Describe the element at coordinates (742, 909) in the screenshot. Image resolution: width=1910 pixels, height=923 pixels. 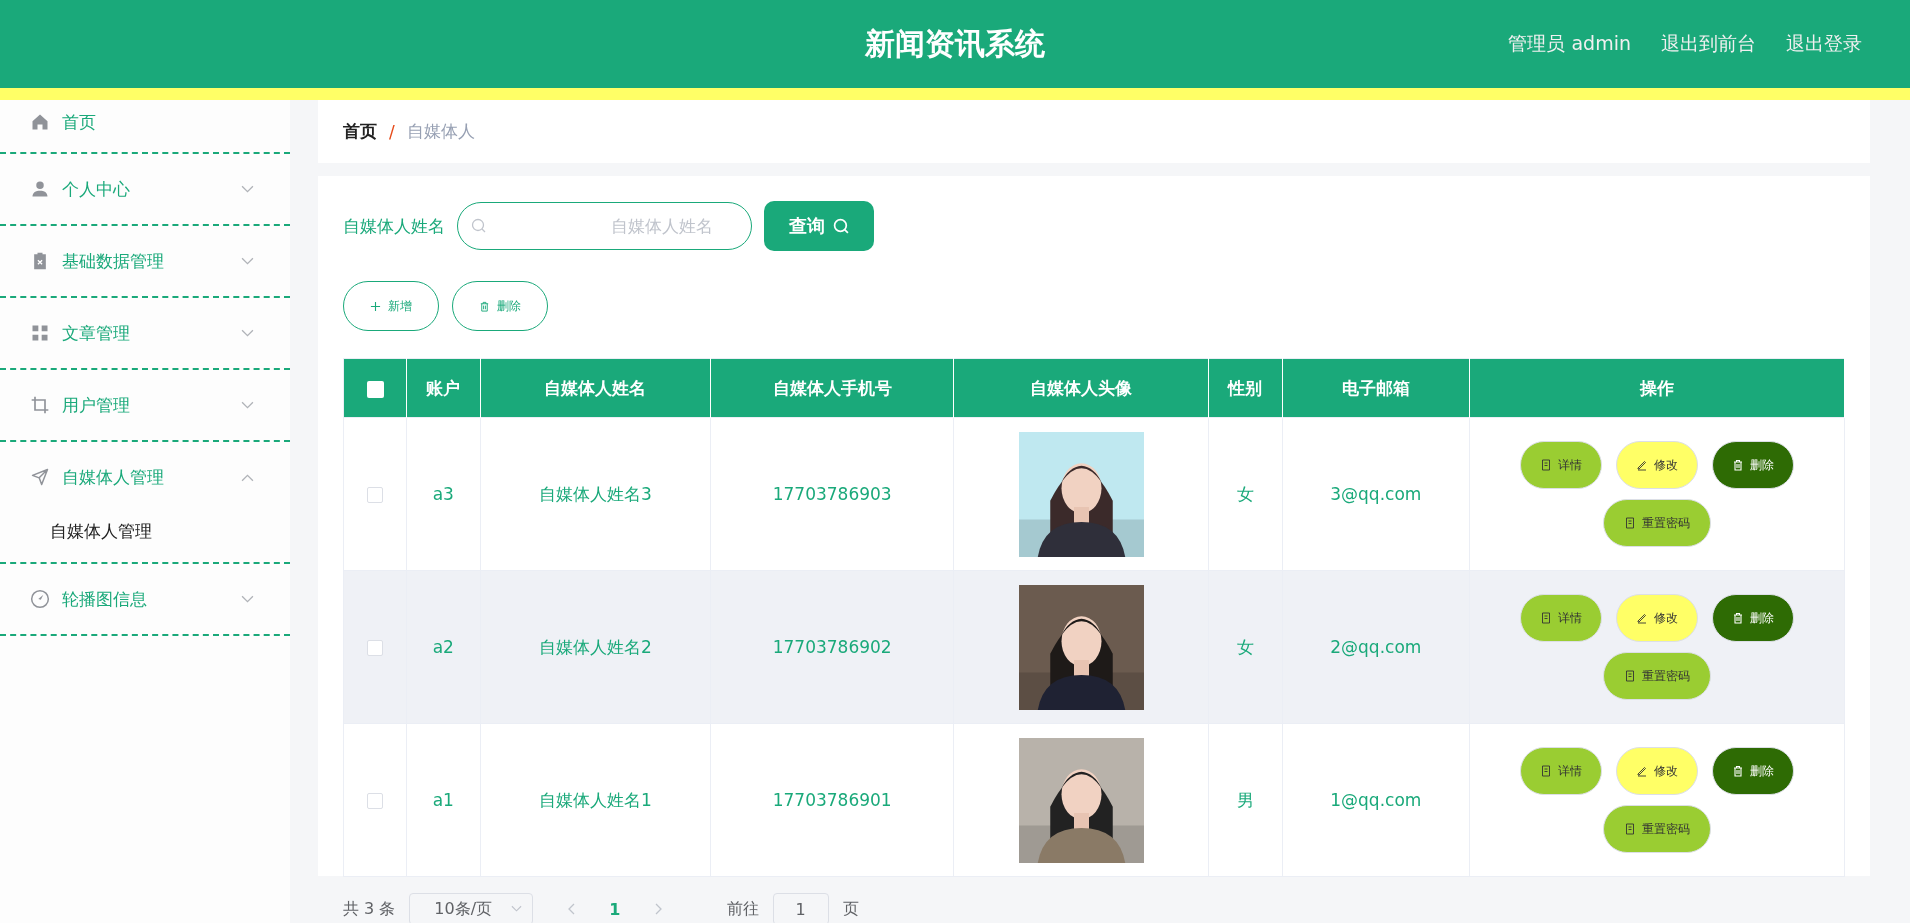
I see `goto-label: 前往` at that location.